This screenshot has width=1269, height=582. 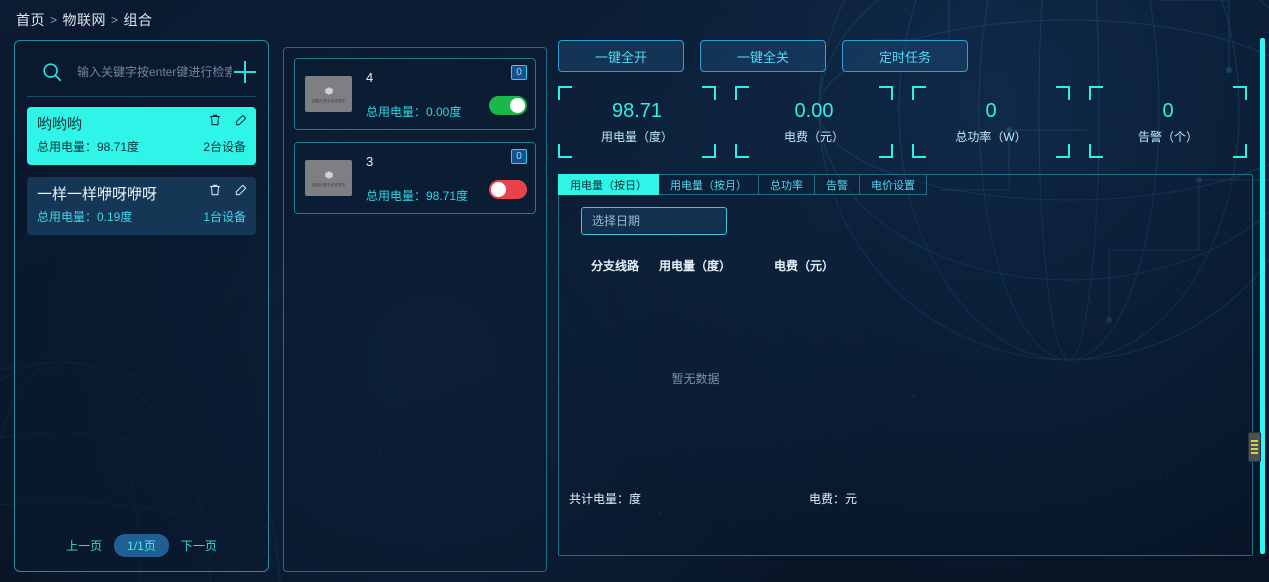 I want to click on breadcrumb: 首页 > 物联网 > 组合, so click(x=84, y=20).